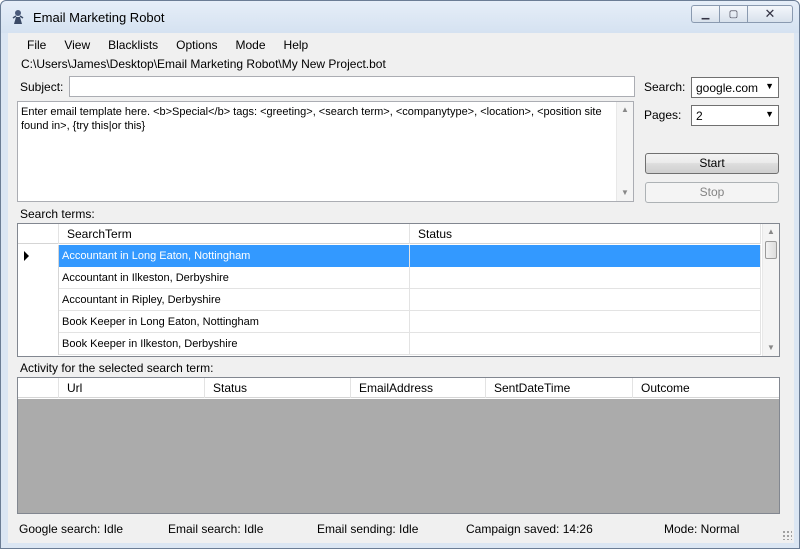 This screenshot has height=549, width=800. I want to click on search-terms-header: SearchTerm Status, so click(389, 234).